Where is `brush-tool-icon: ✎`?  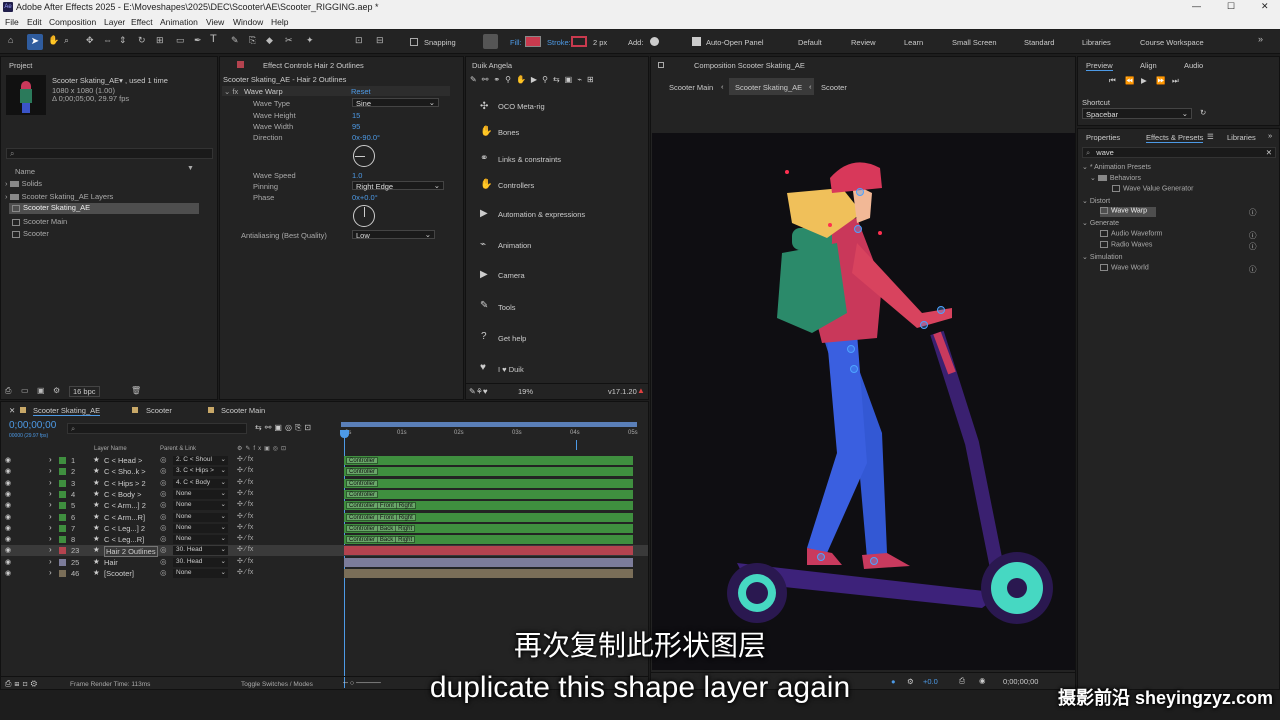 brush-tool-icon: ✎ is located at coordinates (235, 40).